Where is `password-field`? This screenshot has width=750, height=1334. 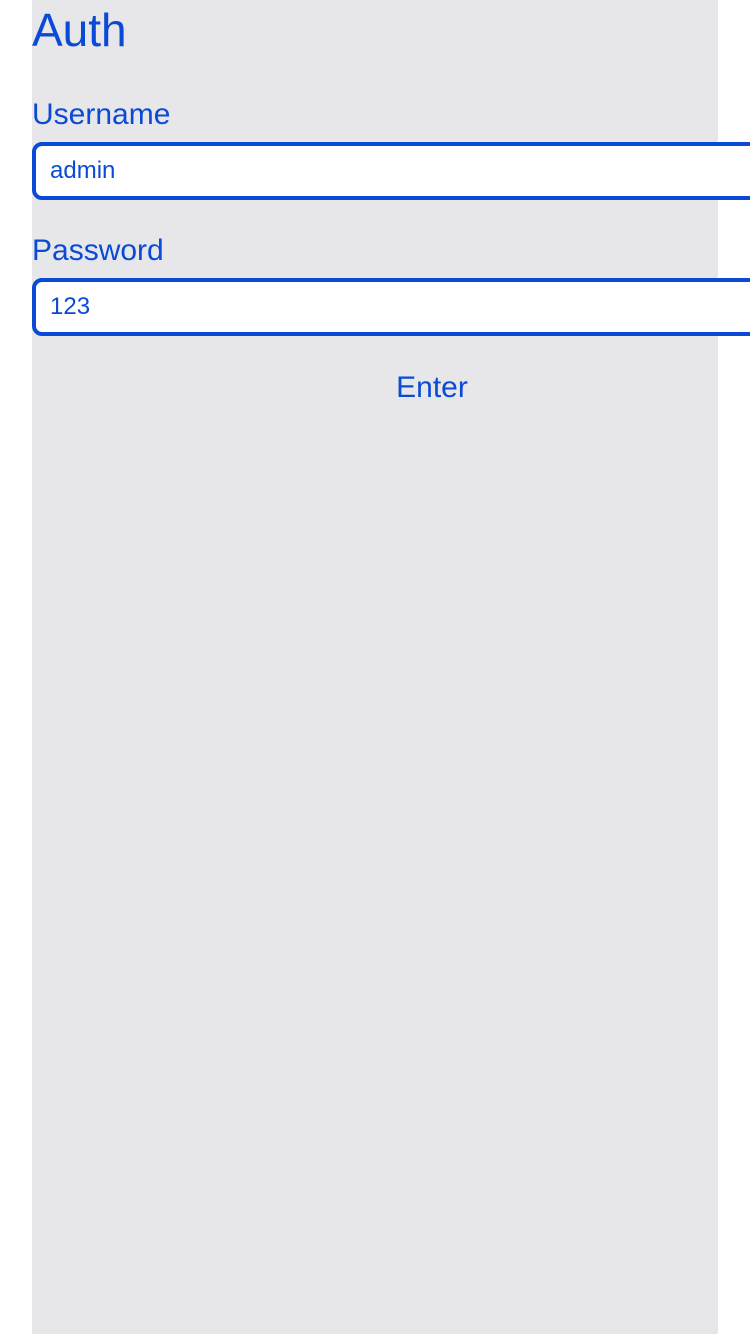 password-field is located at coordinates (391, 307).